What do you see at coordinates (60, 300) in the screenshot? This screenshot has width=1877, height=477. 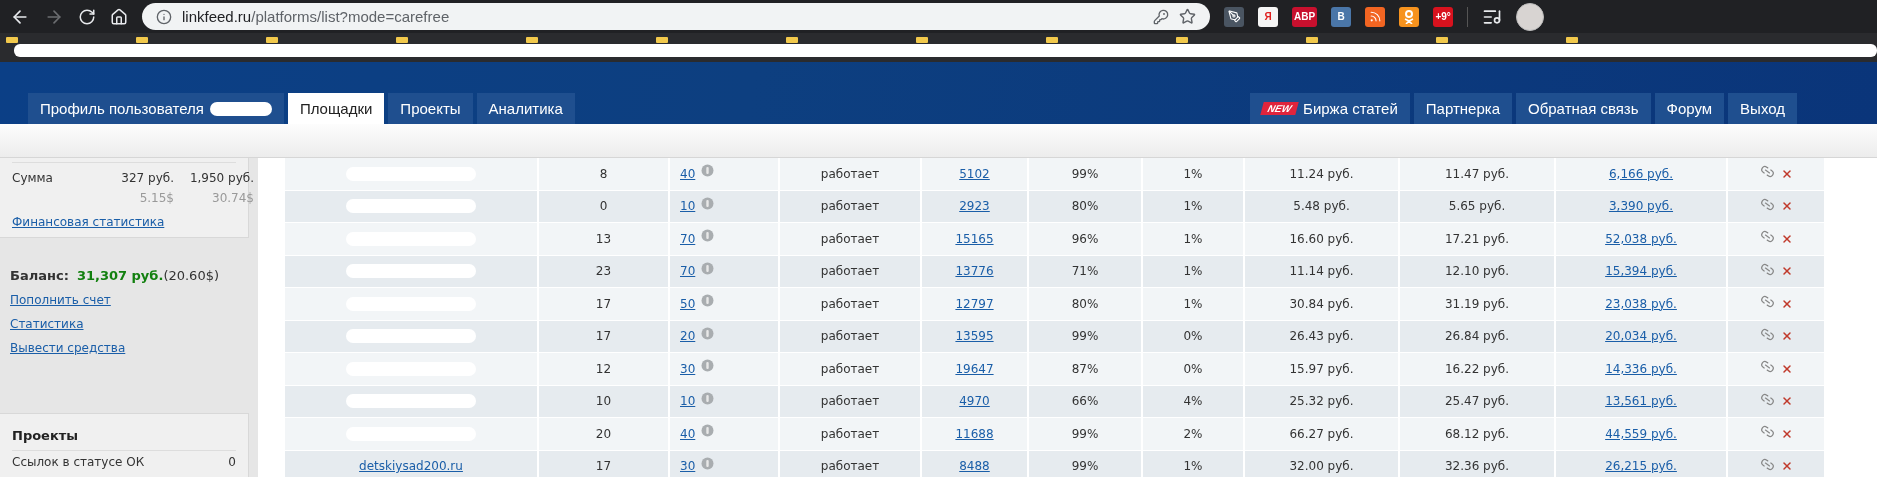 I see `sidebar-link: Пополнить счет` at bounding box center [60, 300].